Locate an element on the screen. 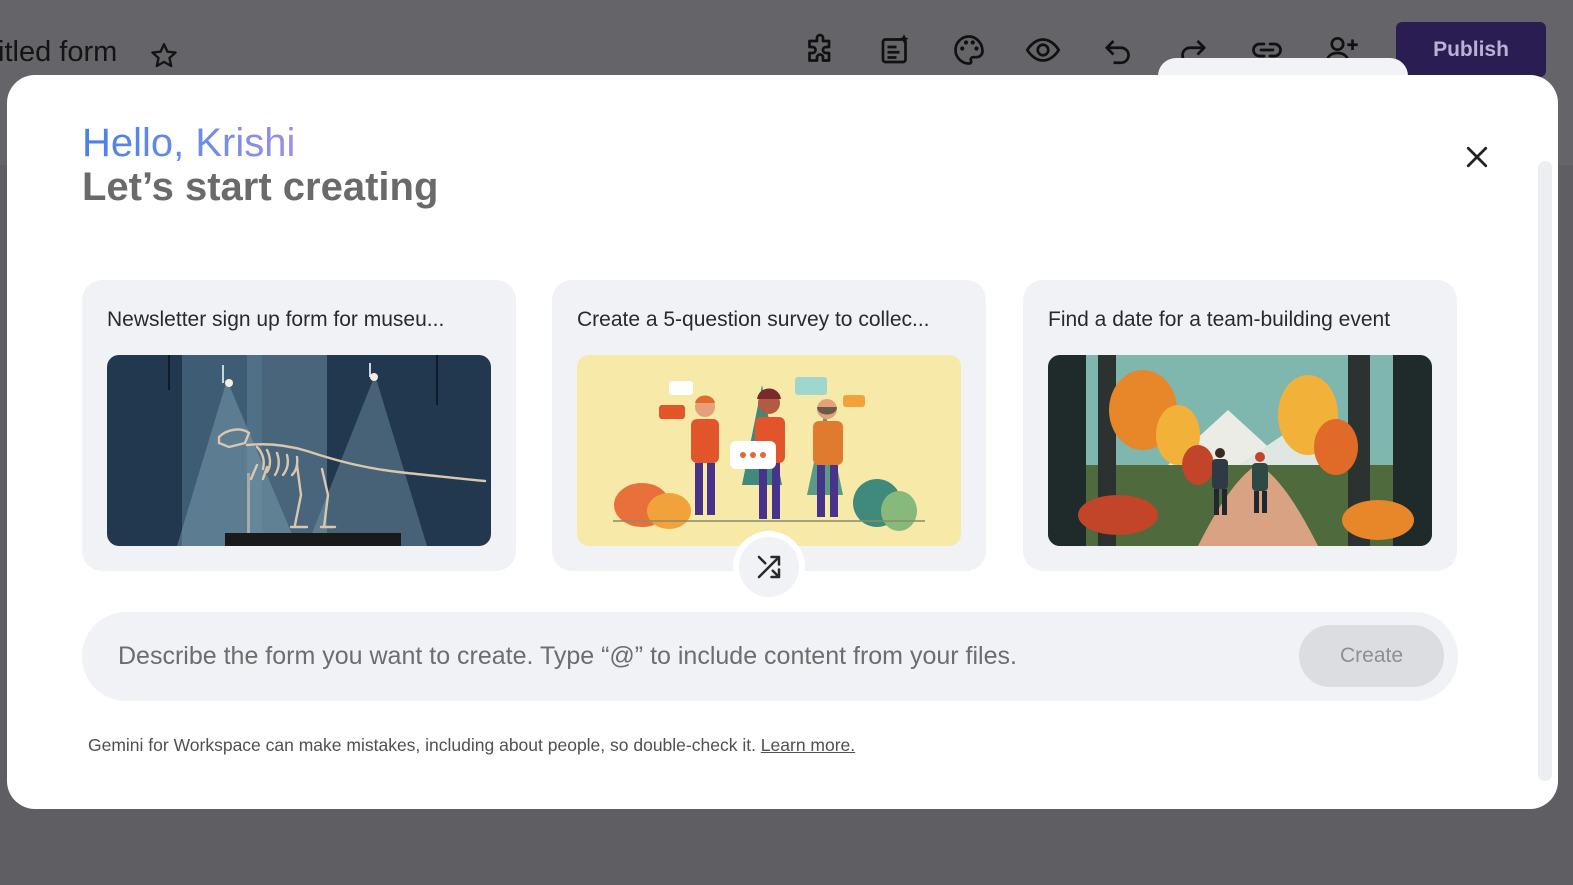  people-chat-illustration is located at coordinates (769, 450).